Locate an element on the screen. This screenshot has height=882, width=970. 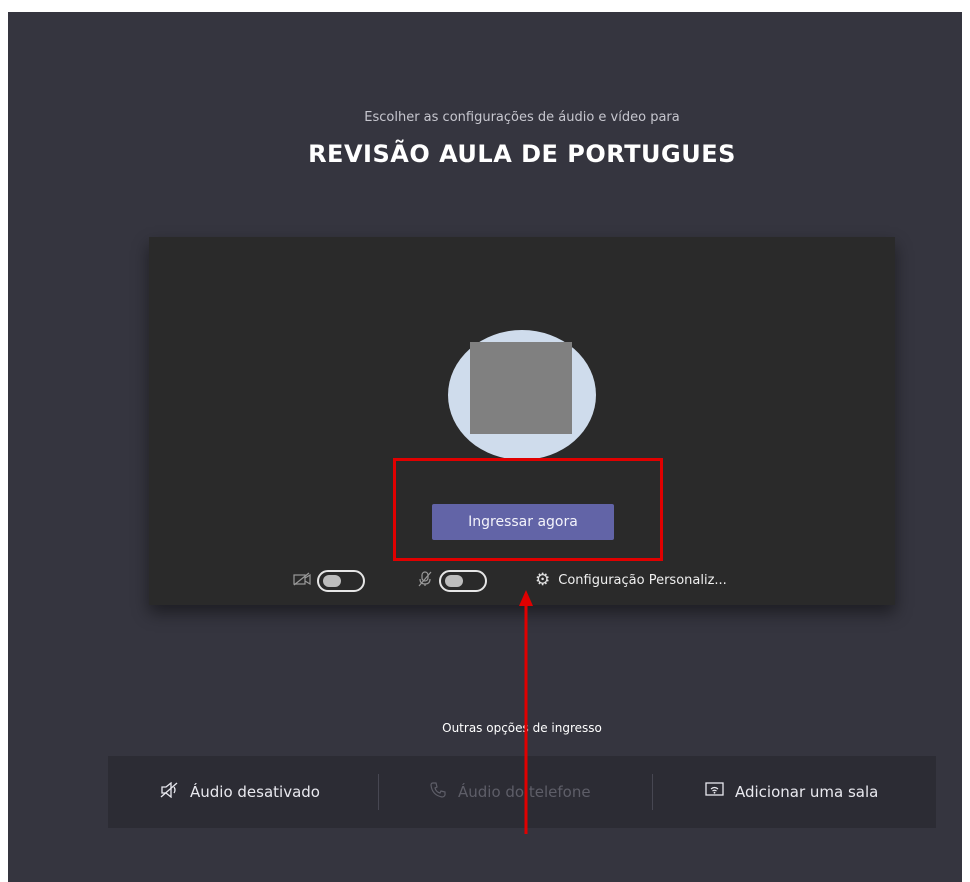
mic-toggle is located at coordinates (463, 581).